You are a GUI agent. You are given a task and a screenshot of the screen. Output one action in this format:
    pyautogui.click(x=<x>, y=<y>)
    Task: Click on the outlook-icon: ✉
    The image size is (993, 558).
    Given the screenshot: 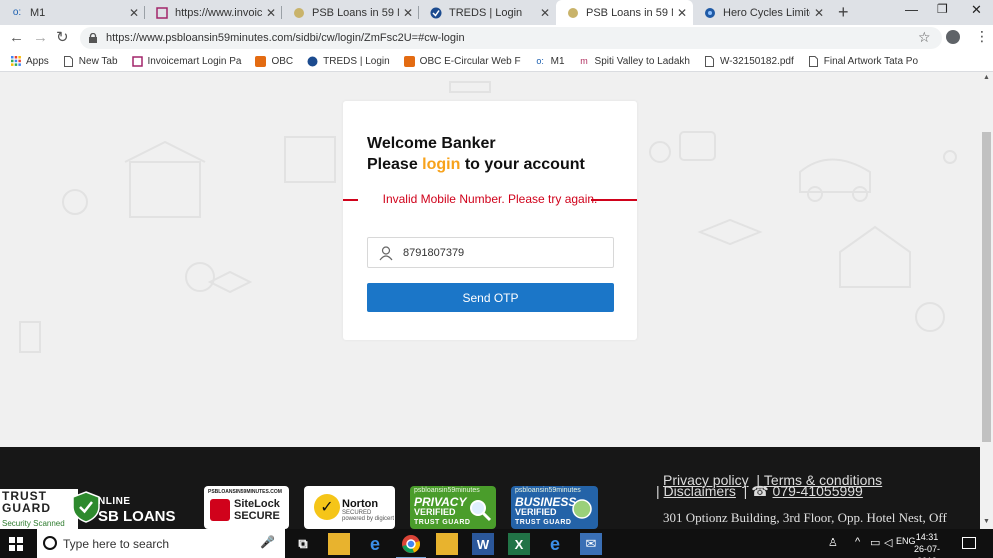 What is the action you would take?
    pyautogui.click(x=591, y=544)
    